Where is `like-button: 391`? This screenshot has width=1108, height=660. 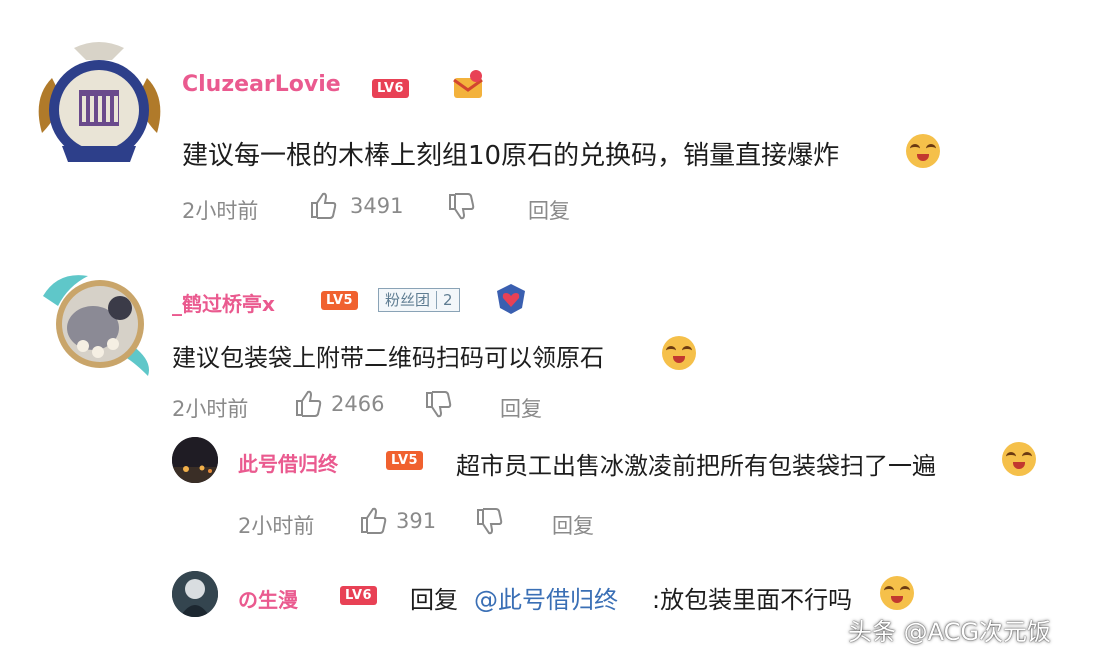
like-button: 391 is located at coordinates (408, 521).